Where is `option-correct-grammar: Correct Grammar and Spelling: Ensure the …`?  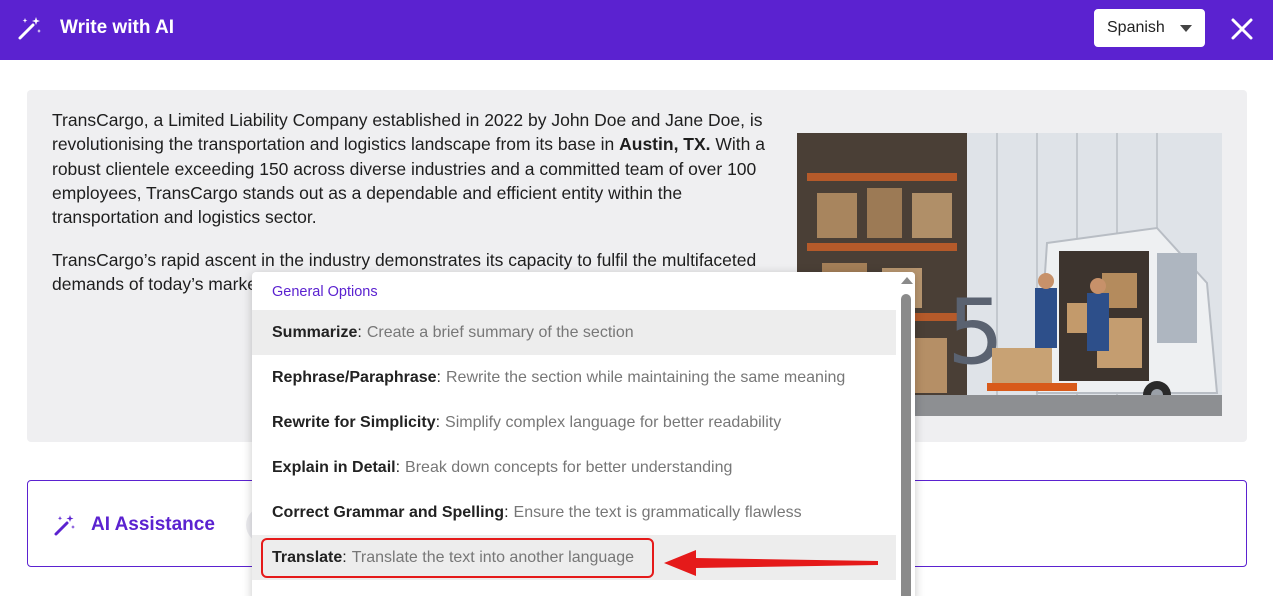
option-correct-grammar: Correct Grammar and Spelling: Ensure the … is located at coordinates (574, 512).